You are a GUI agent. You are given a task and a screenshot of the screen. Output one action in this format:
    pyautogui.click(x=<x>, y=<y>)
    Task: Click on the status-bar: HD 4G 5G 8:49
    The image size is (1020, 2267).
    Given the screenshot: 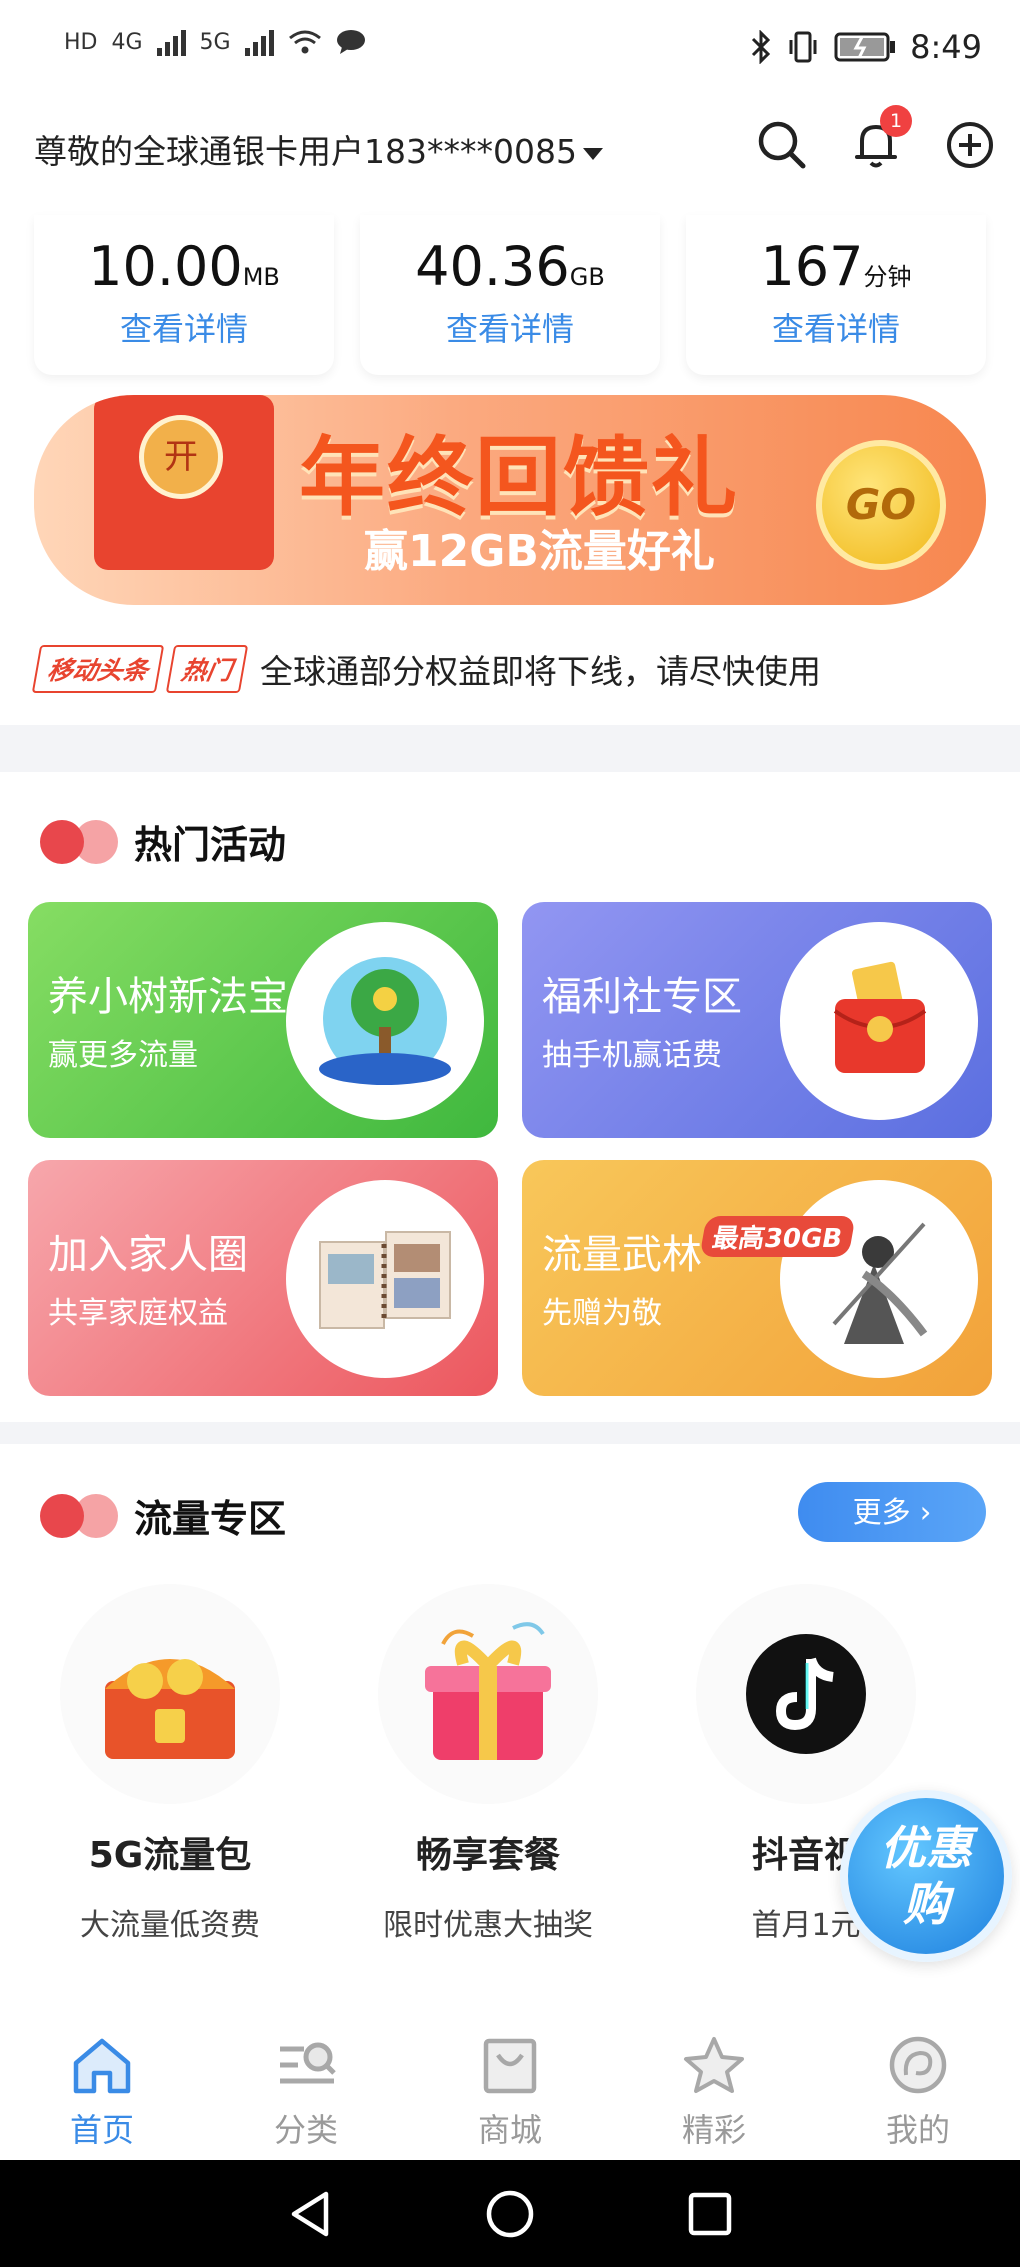 What is the action you would take?
    pyautogui.click(x=510, y=47)
    